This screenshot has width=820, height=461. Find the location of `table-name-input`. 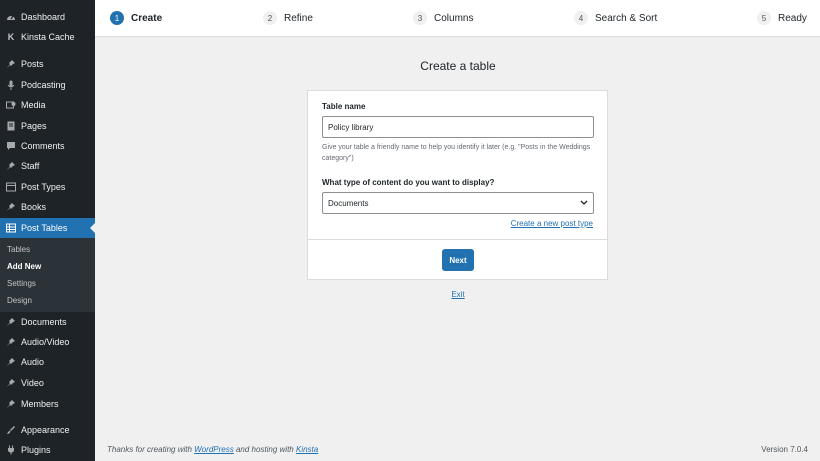

table-name-input is located at coordinates (458, 127).